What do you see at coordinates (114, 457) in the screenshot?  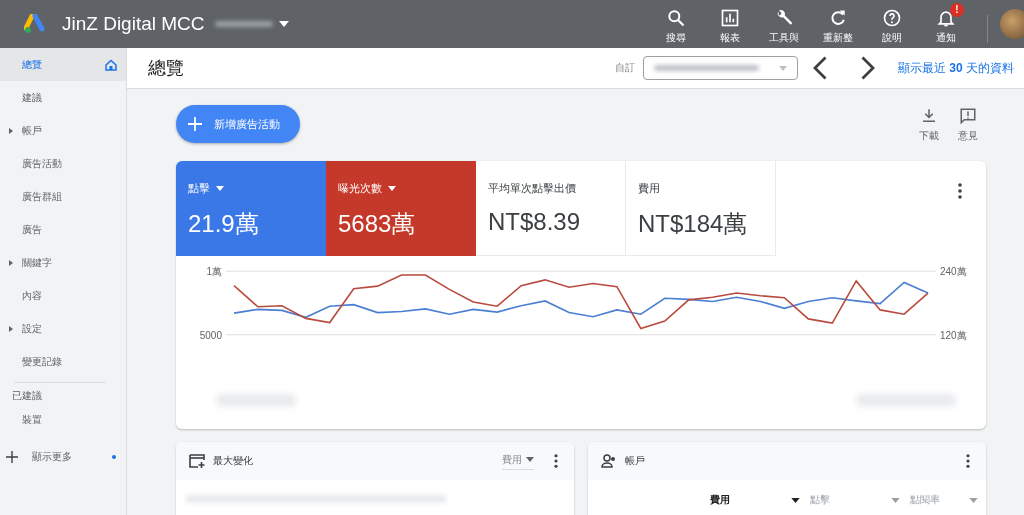 I see `status-dot` at bounding box center [114, 457].